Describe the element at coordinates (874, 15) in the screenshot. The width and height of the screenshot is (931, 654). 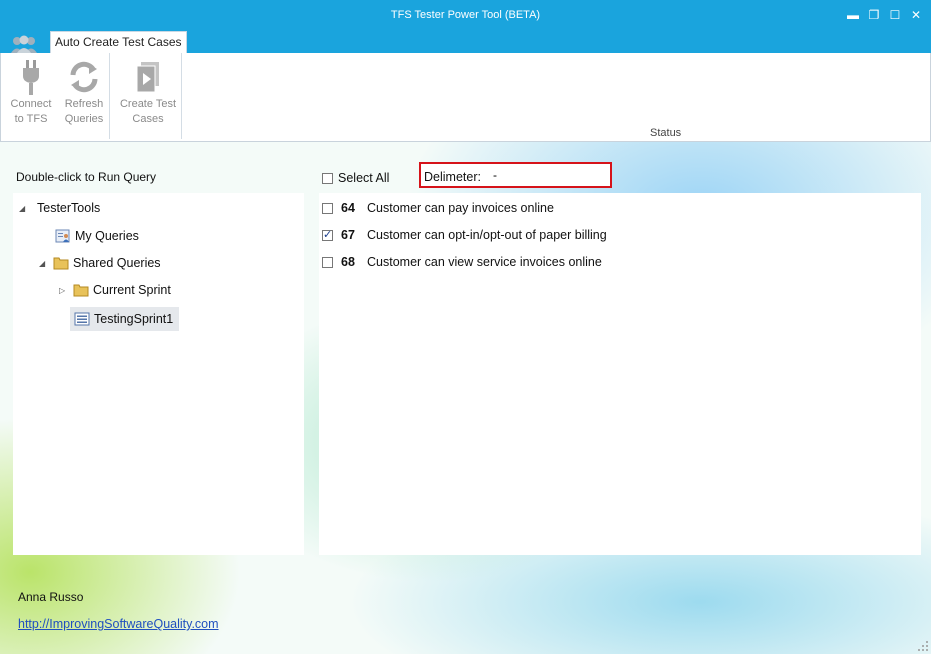
I see `restore-icon: ❐` at that location.